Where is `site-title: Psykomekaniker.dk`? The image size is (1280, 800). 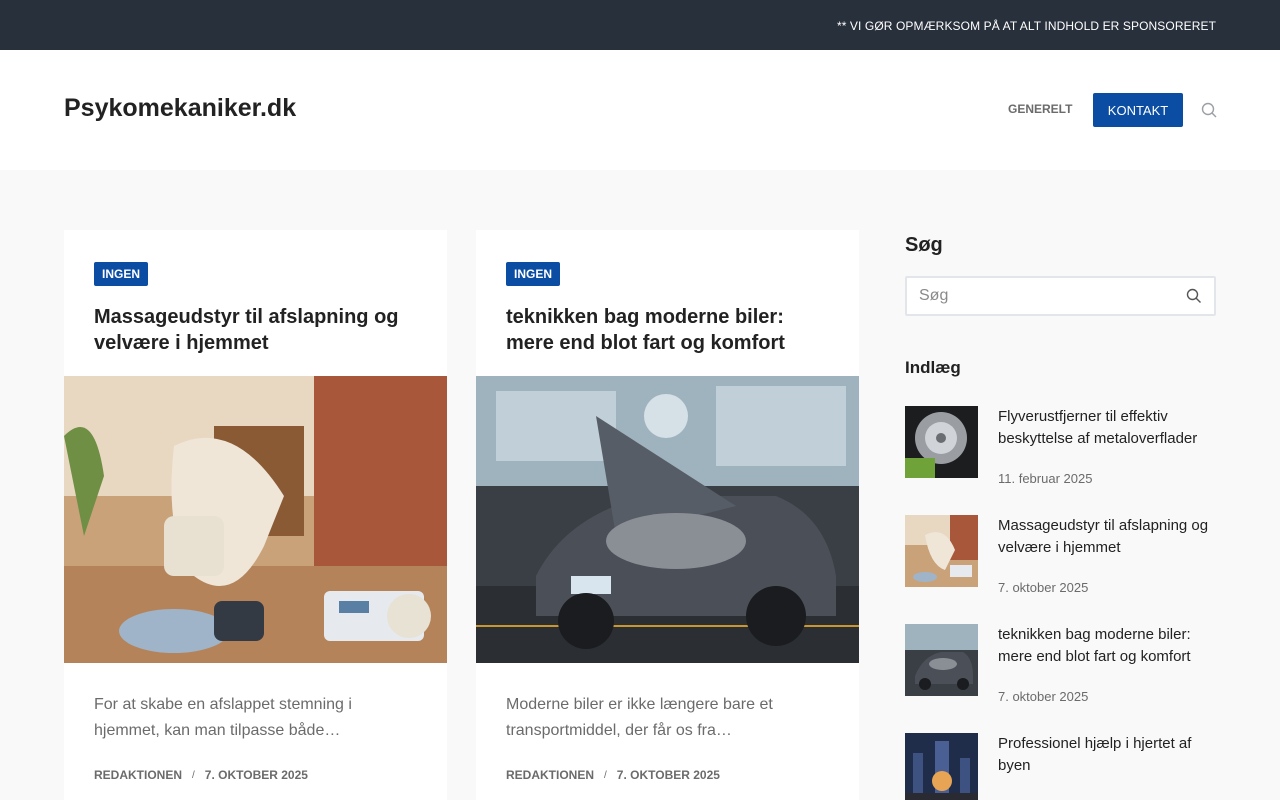 site-title: Psykomekaniker.dk is located at coordinates (180, 108).